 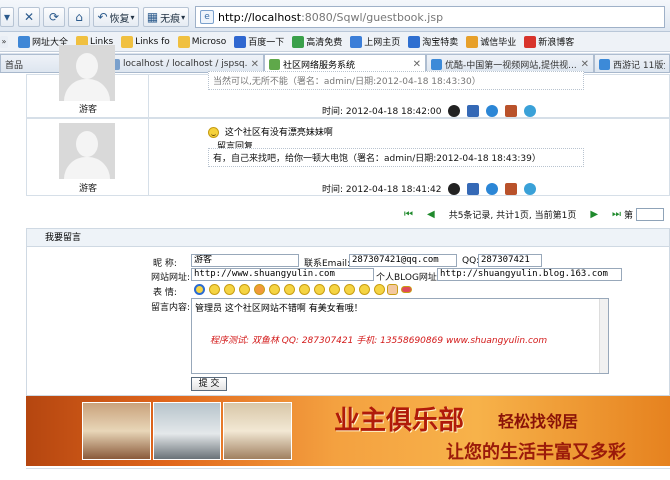 I want to click on thumbs-up-icon, so click(x=392, y=289).